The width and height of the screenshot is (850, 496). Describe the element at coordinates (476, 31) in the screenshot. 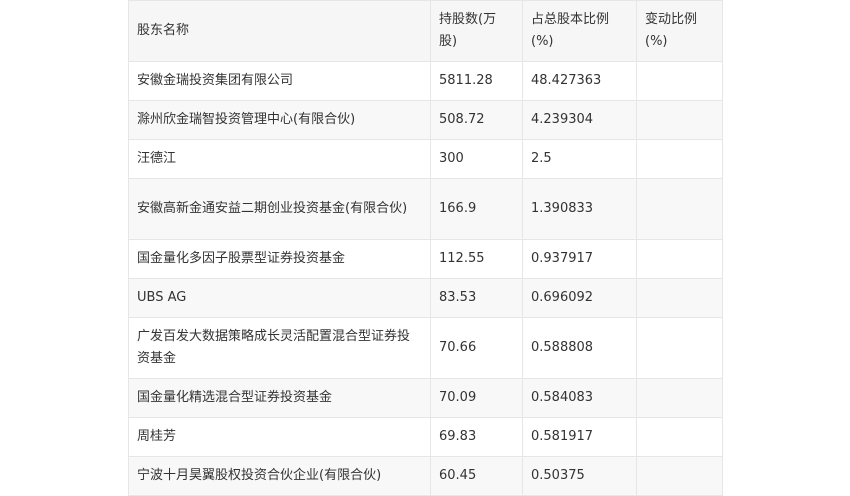

I see `header-shares-held: 持股数(万股)` at that location.